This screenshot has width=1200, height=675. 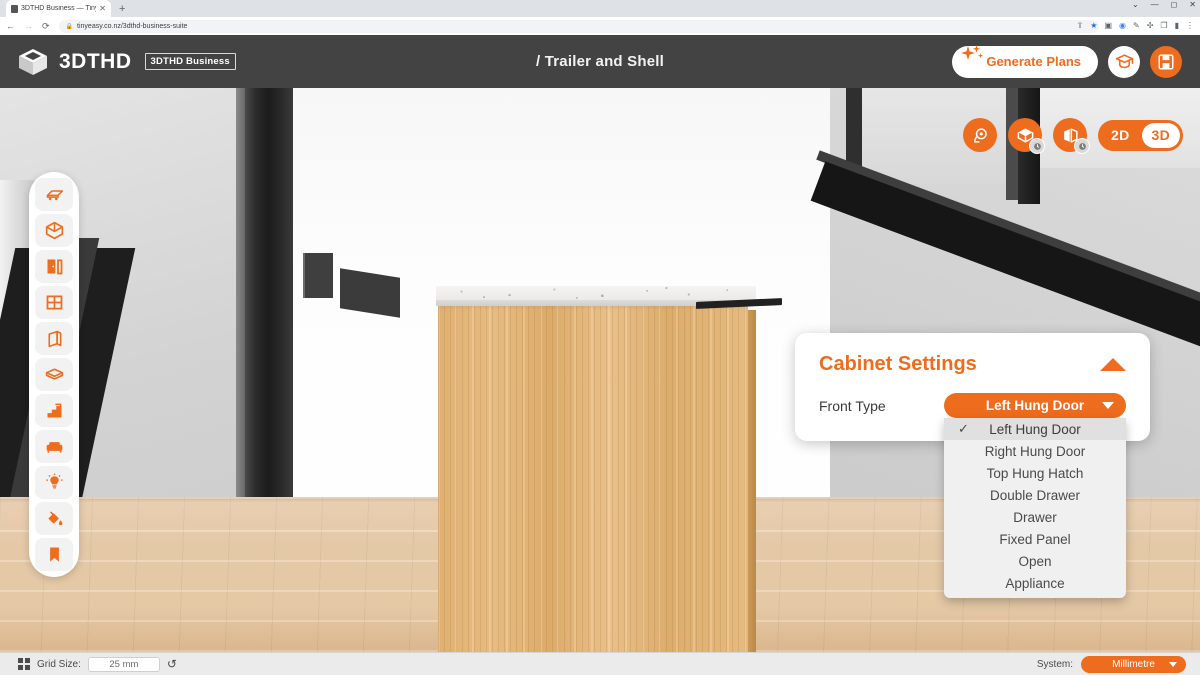 I want to click on unit-system-value: Millimetre, so click(x=1133, y=664).